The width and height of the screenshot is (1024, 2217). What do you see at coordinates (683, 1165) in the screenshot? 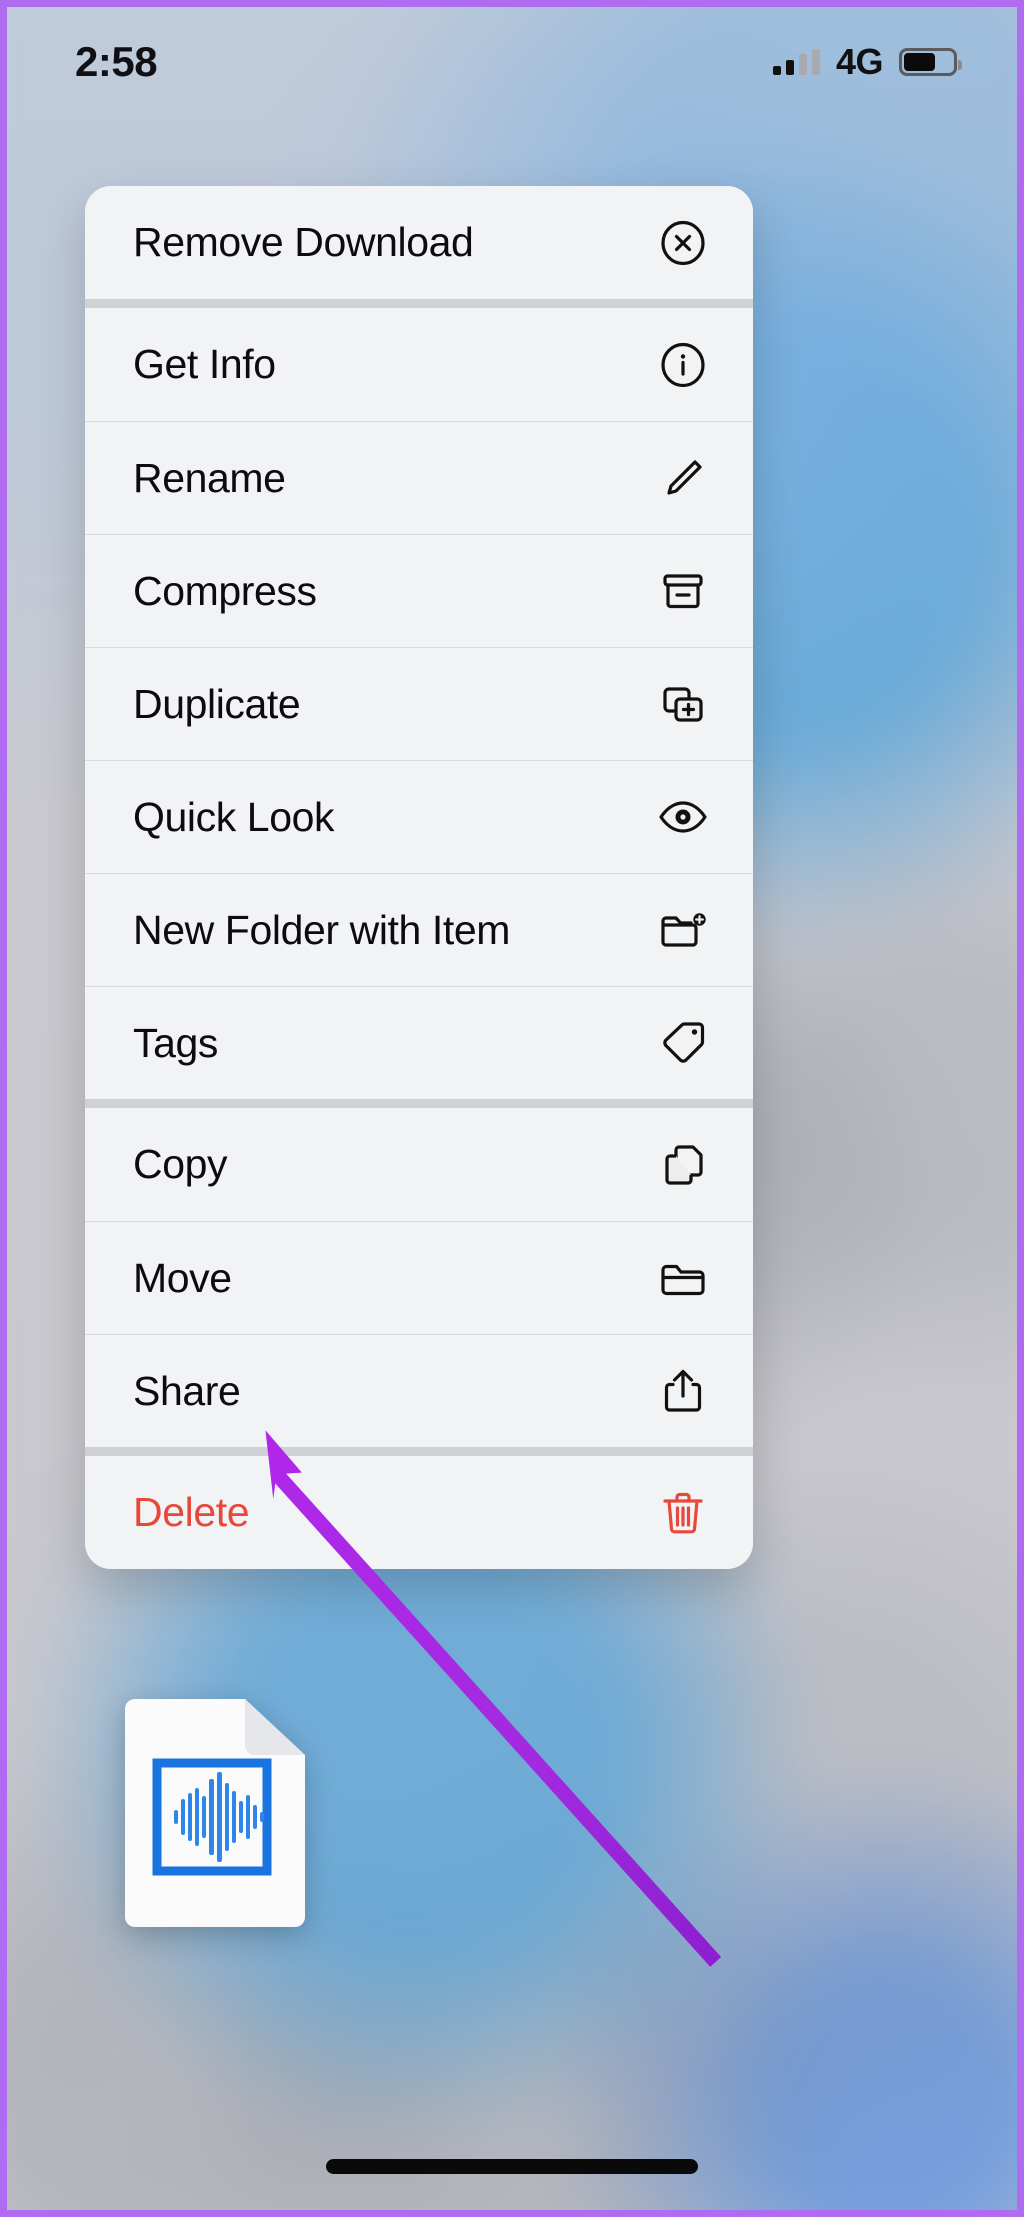
I see `copy-documents-icon` at bounding box center [683, 1165].